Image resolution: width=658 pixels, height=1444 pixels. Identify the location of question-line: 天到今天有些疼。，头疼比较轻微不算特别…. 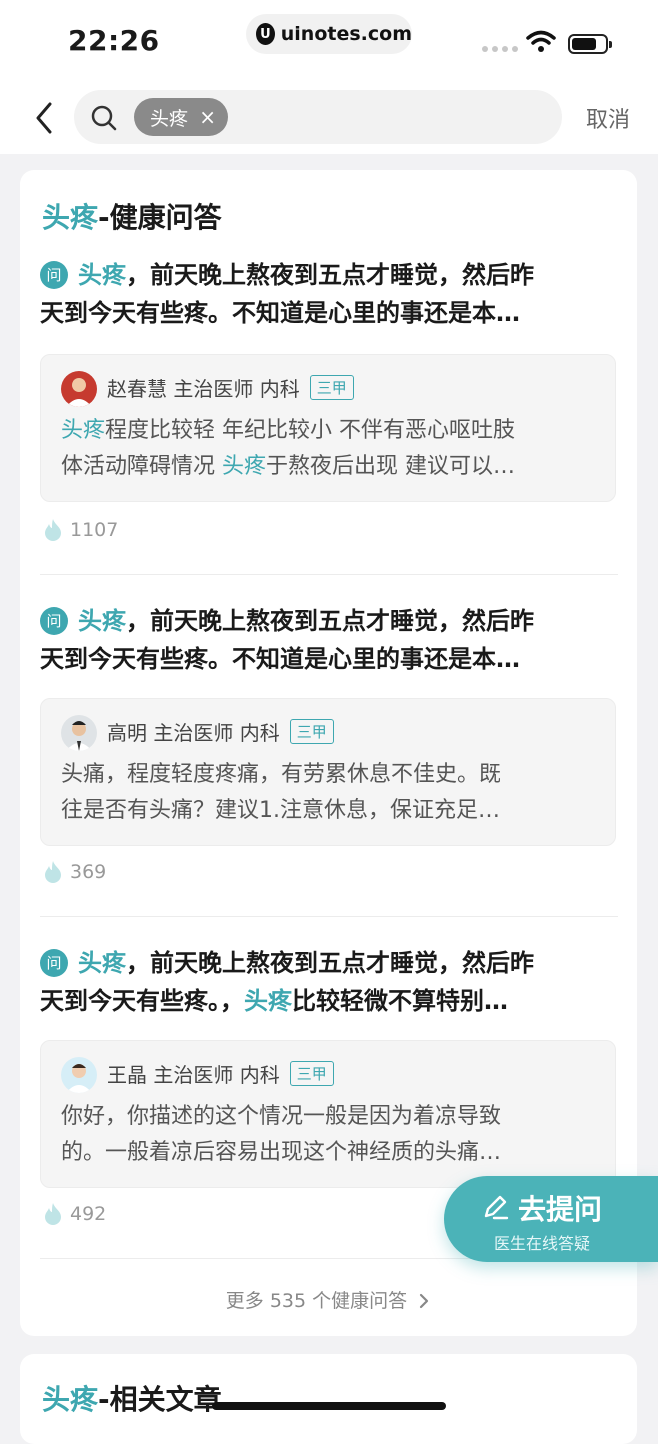
(274, 1001).